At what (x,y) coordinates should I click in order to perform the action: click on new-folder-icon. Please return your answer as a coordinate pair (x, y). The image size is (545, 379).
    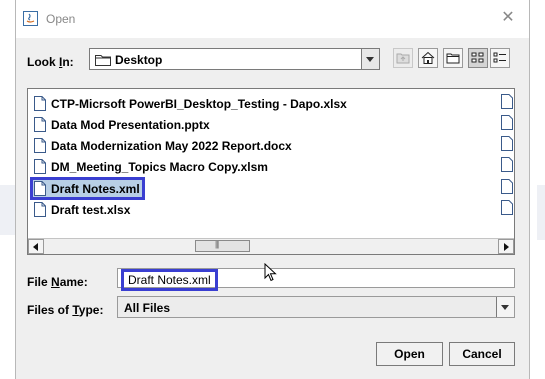
    Looking at the image, I should click on (453, 58).